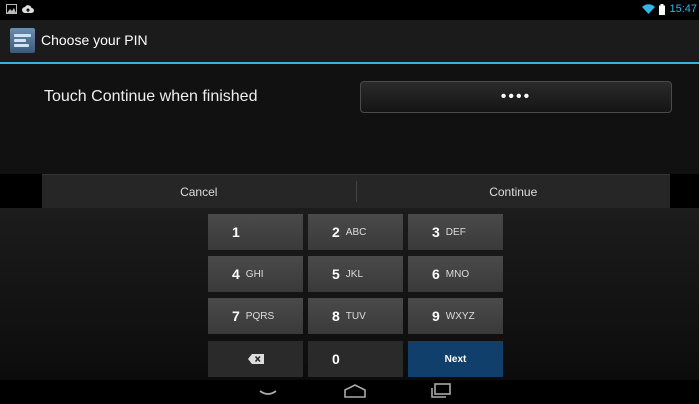  What do you see at coordinates (336, 232) in the screenshot?
I see `key-digit: 2` at bounding box center [336, 232].